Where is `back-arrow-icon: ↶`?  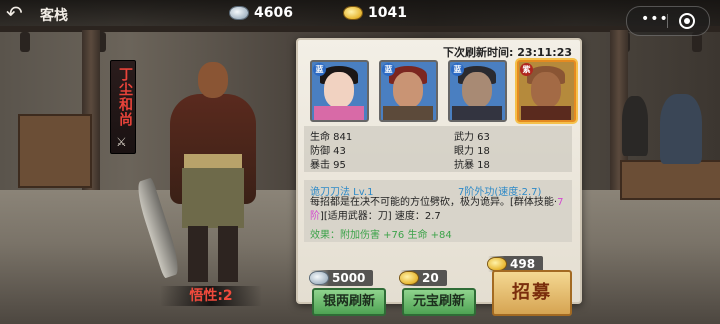
back-arrow-icon: ↶ is located at coordinates (20, 13).